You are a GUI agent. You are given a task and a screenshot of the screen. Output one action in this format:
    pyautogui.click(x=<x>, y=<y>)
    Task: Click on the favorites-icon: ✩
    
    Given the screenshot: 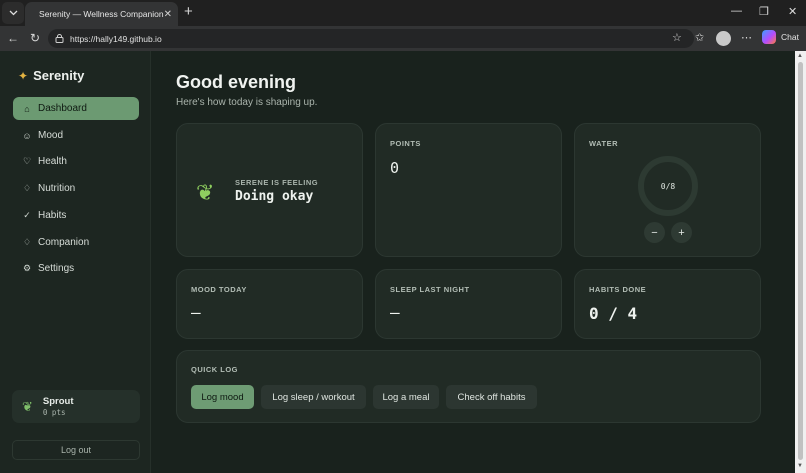 What is the action you would take?
    pyautogui.click(x=699, y=38)
    